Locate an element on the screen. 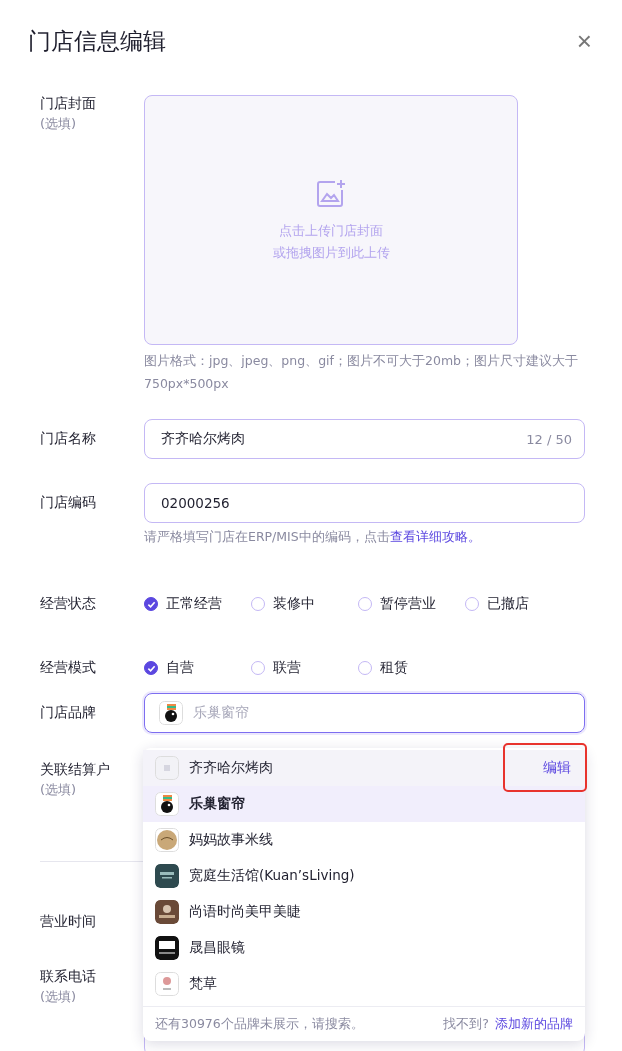  radio-option: 已撤店 is located at coordinates (518, 604).